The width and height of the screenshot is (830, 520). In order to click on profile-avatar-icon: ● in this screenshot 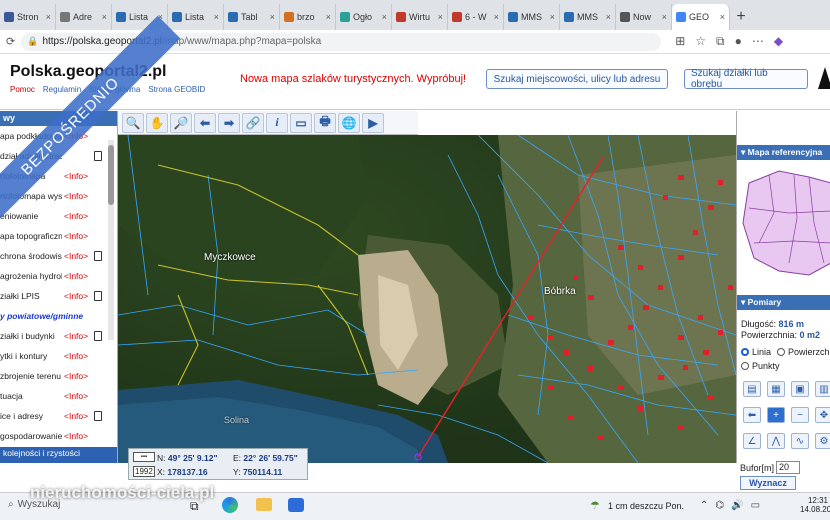, I will do `click(738, 41)`.